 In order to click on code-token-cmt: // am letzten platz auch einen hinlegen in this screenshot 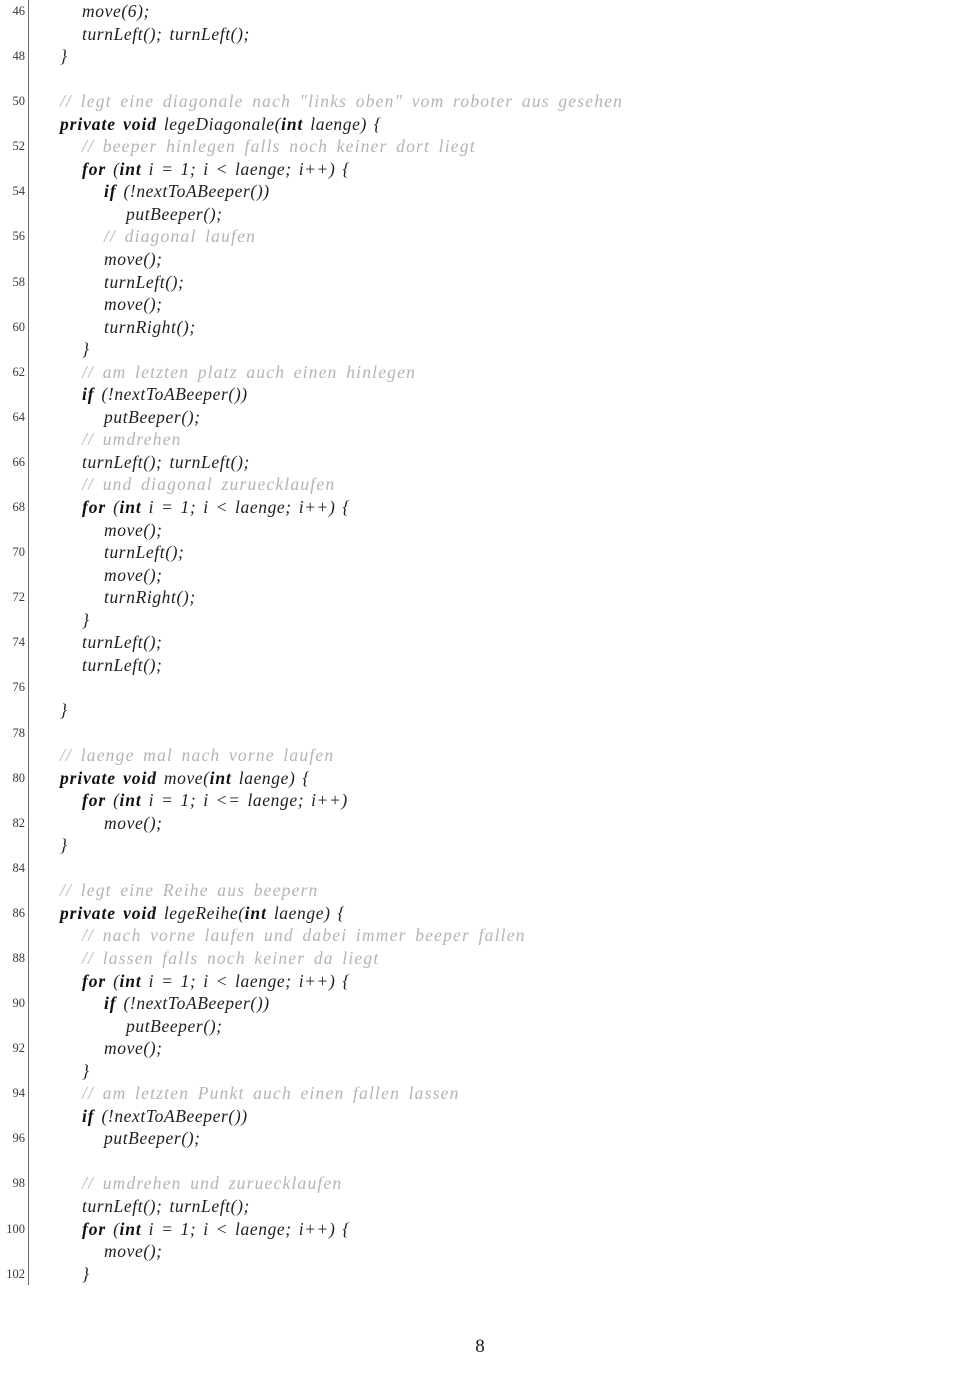, I will do `click(249, 371)`.